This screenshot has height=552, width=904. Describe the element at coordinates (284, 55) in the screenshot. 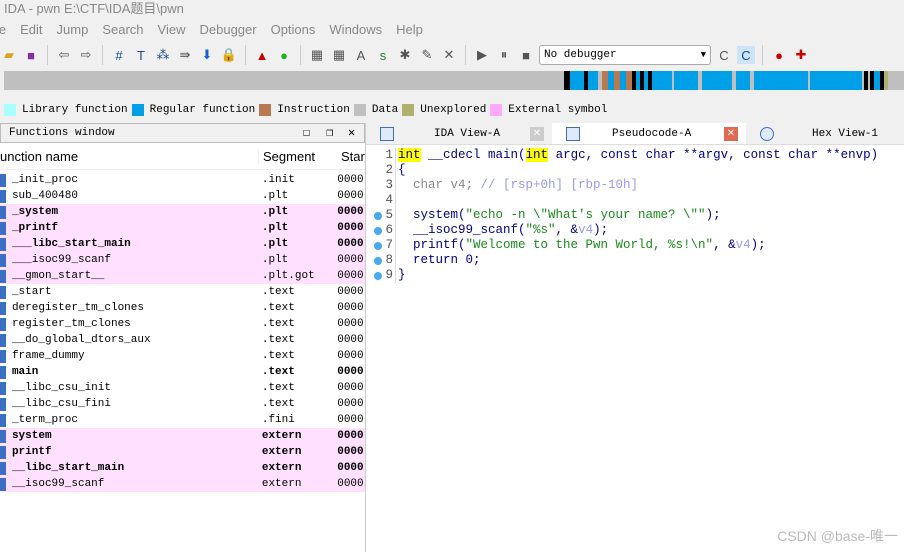

I see `green-circle-icon: ●` at that location.